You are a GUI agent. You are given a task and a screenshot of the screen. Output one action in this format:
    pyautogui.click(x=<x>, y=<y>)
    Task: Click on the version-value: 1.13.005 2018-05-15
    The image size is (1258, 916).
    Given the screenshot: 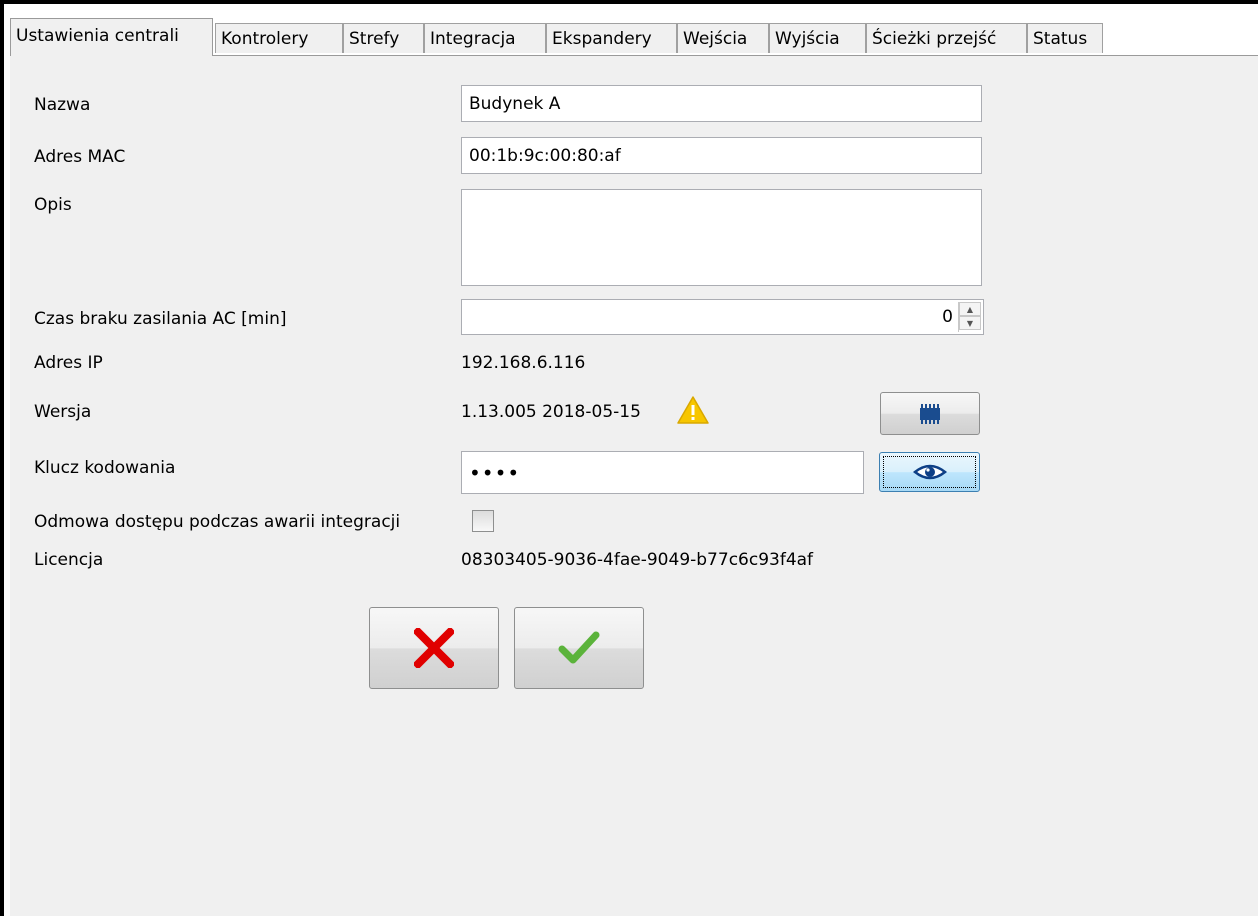 What is the action you would take?
    pyautogui.click(x=551, y=412)
    